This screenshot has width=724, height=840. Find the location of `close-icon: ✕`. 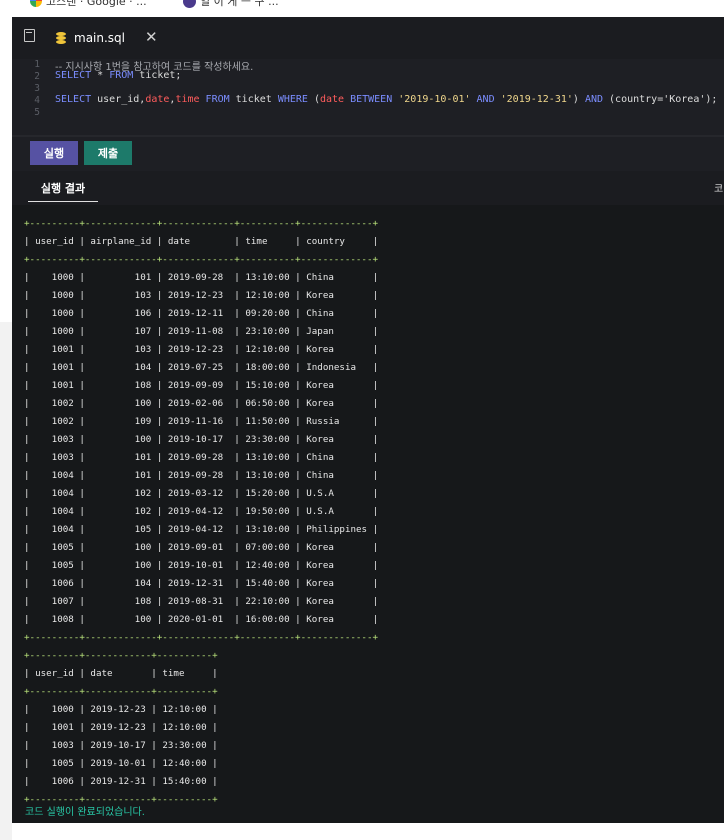

close-icon: ✕ is located at coordinates (151, 37).